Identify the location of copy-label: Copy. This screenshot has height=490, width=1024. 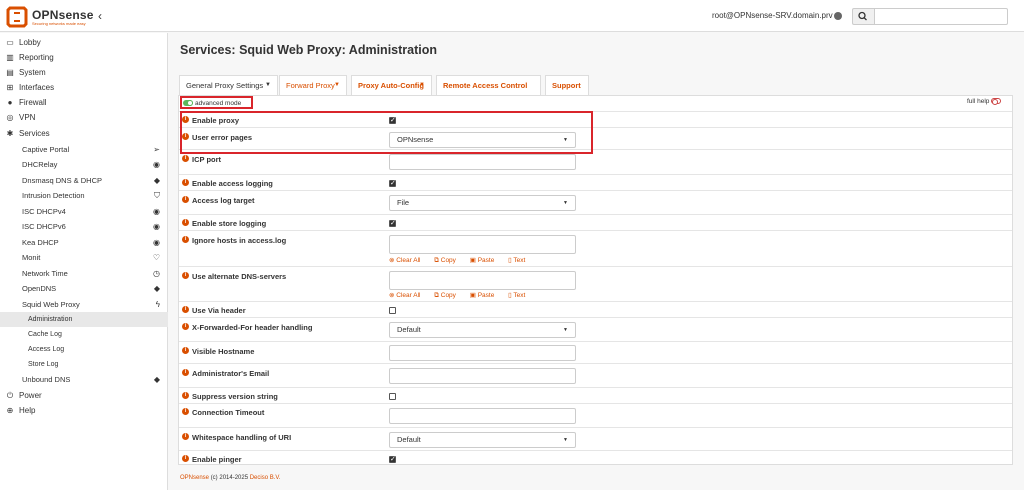
(448, 260).